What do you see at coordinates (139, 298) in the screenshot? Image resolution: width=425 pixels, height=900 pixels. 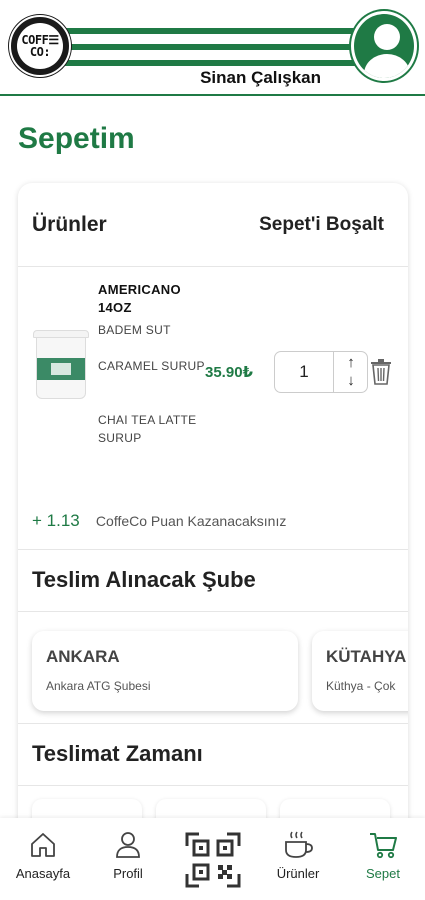 I see `product-name: AMERICANO 14OZ` at bounding box center [139, 298].